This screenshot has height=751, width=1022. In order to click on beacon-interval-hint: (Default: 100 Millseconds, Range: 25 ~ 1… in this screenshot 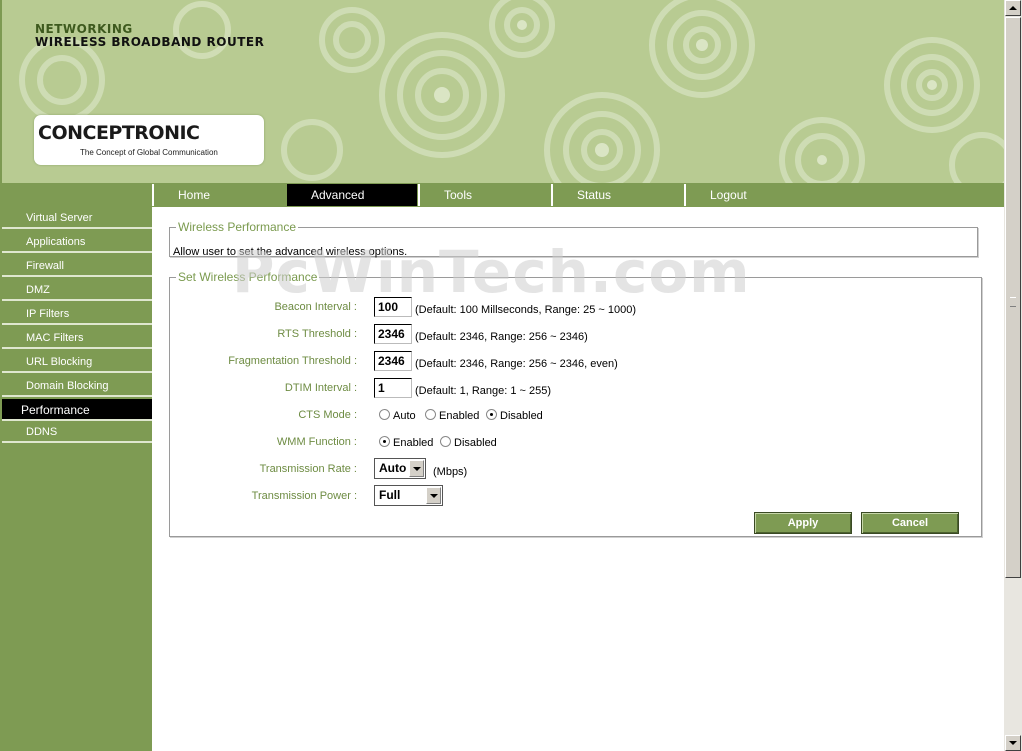, I will do `click(526, 310)`.